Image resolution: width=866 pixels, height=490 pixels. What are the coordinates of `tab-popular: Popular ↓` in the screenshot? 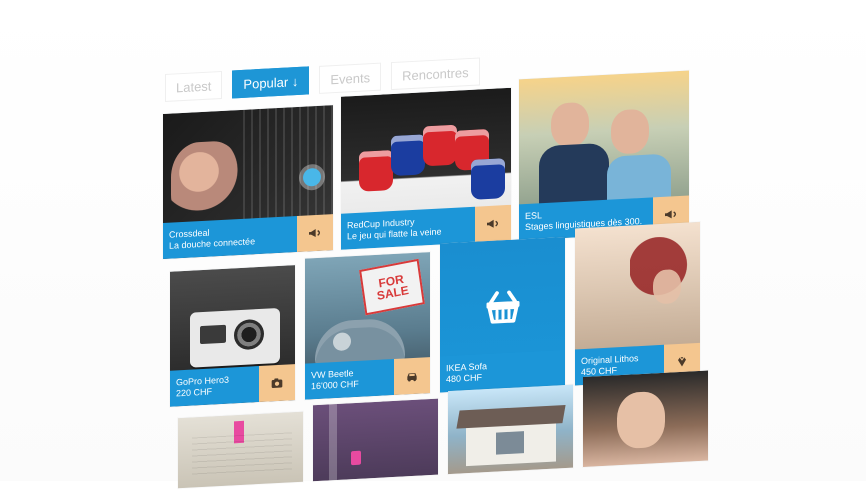 It's located at (271, 82).